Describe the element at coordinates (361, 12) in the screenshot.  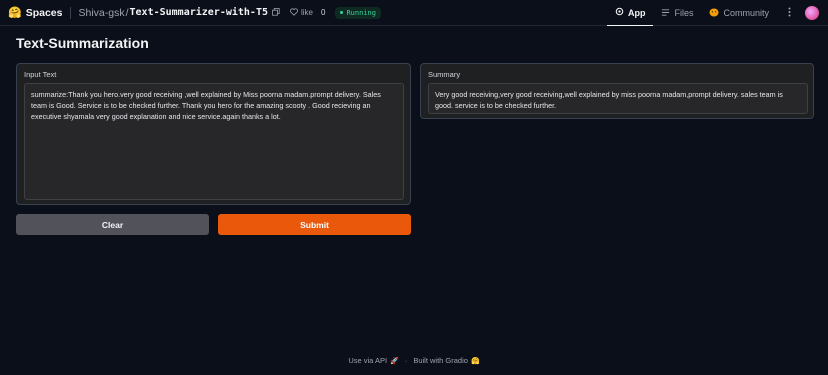
I see `status-text: Running` at that location.